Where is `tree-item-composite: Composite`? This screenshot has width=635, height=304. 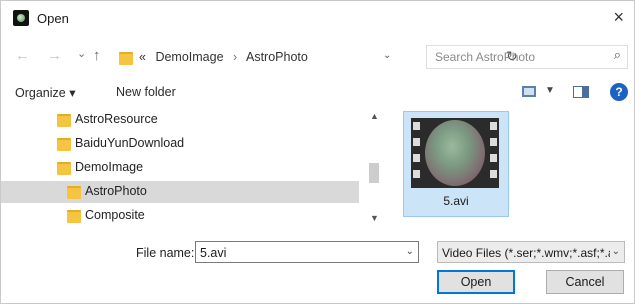
tree-item-composite: Composite is located at coordinates (180, 216).